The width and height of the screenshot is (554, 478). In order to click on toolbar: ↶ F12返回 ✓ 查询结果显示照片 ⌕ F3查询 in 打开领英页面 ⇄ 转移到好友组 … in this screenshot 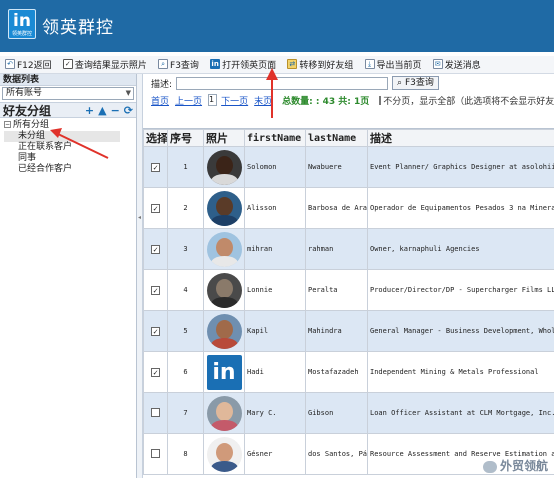, I will do `click(277, 65)`.